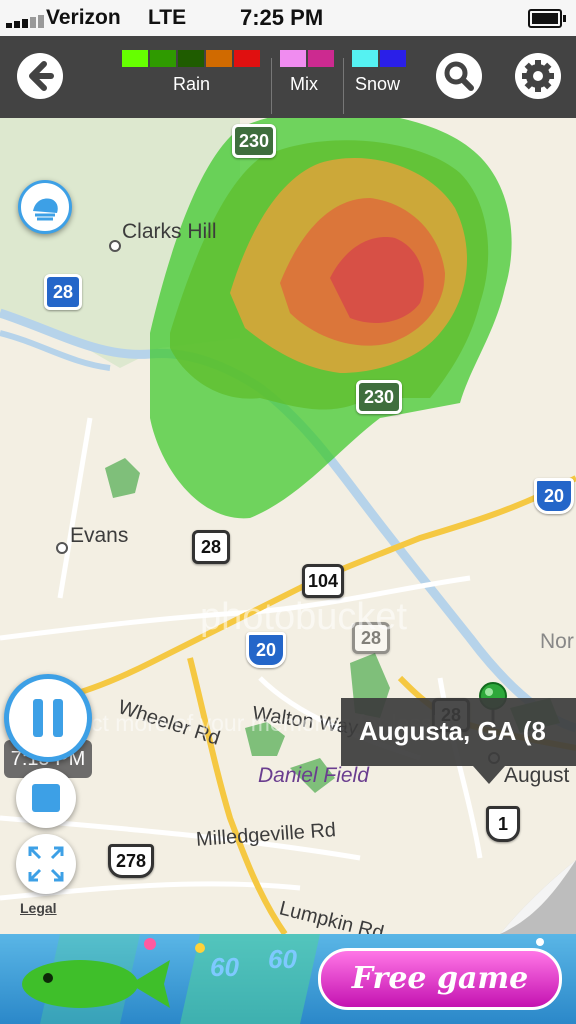  I want to click on route-shield: 20, so click(554, 496).